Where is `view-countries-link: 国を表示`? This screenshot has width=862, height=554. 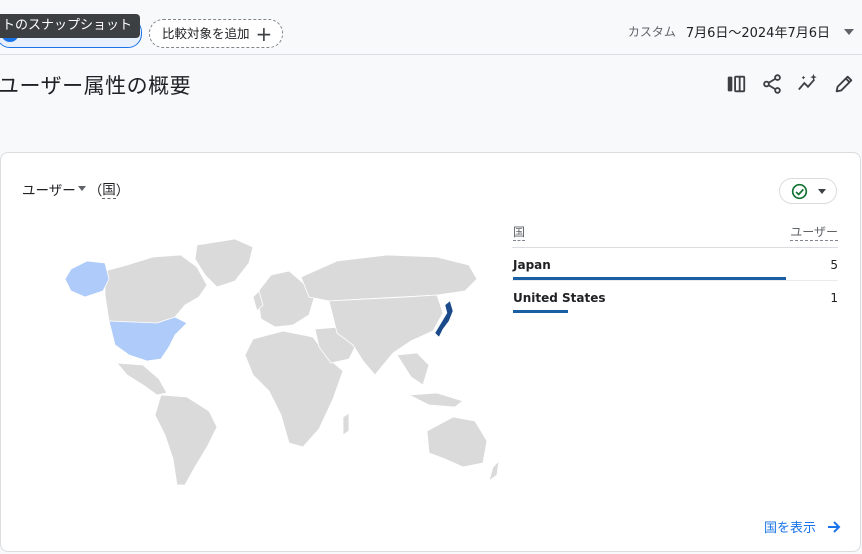
view-countries-link: 国を表示 is located at coordinates (803, 526).